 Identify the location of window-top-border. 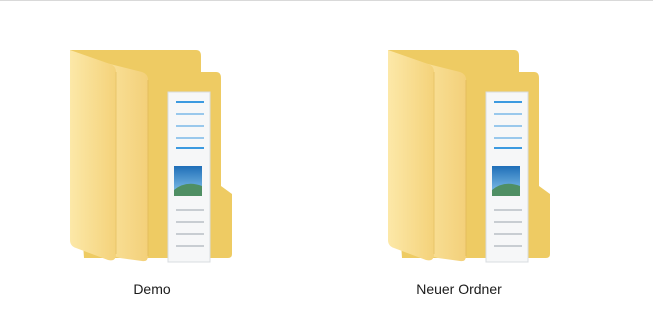
(326, 0).